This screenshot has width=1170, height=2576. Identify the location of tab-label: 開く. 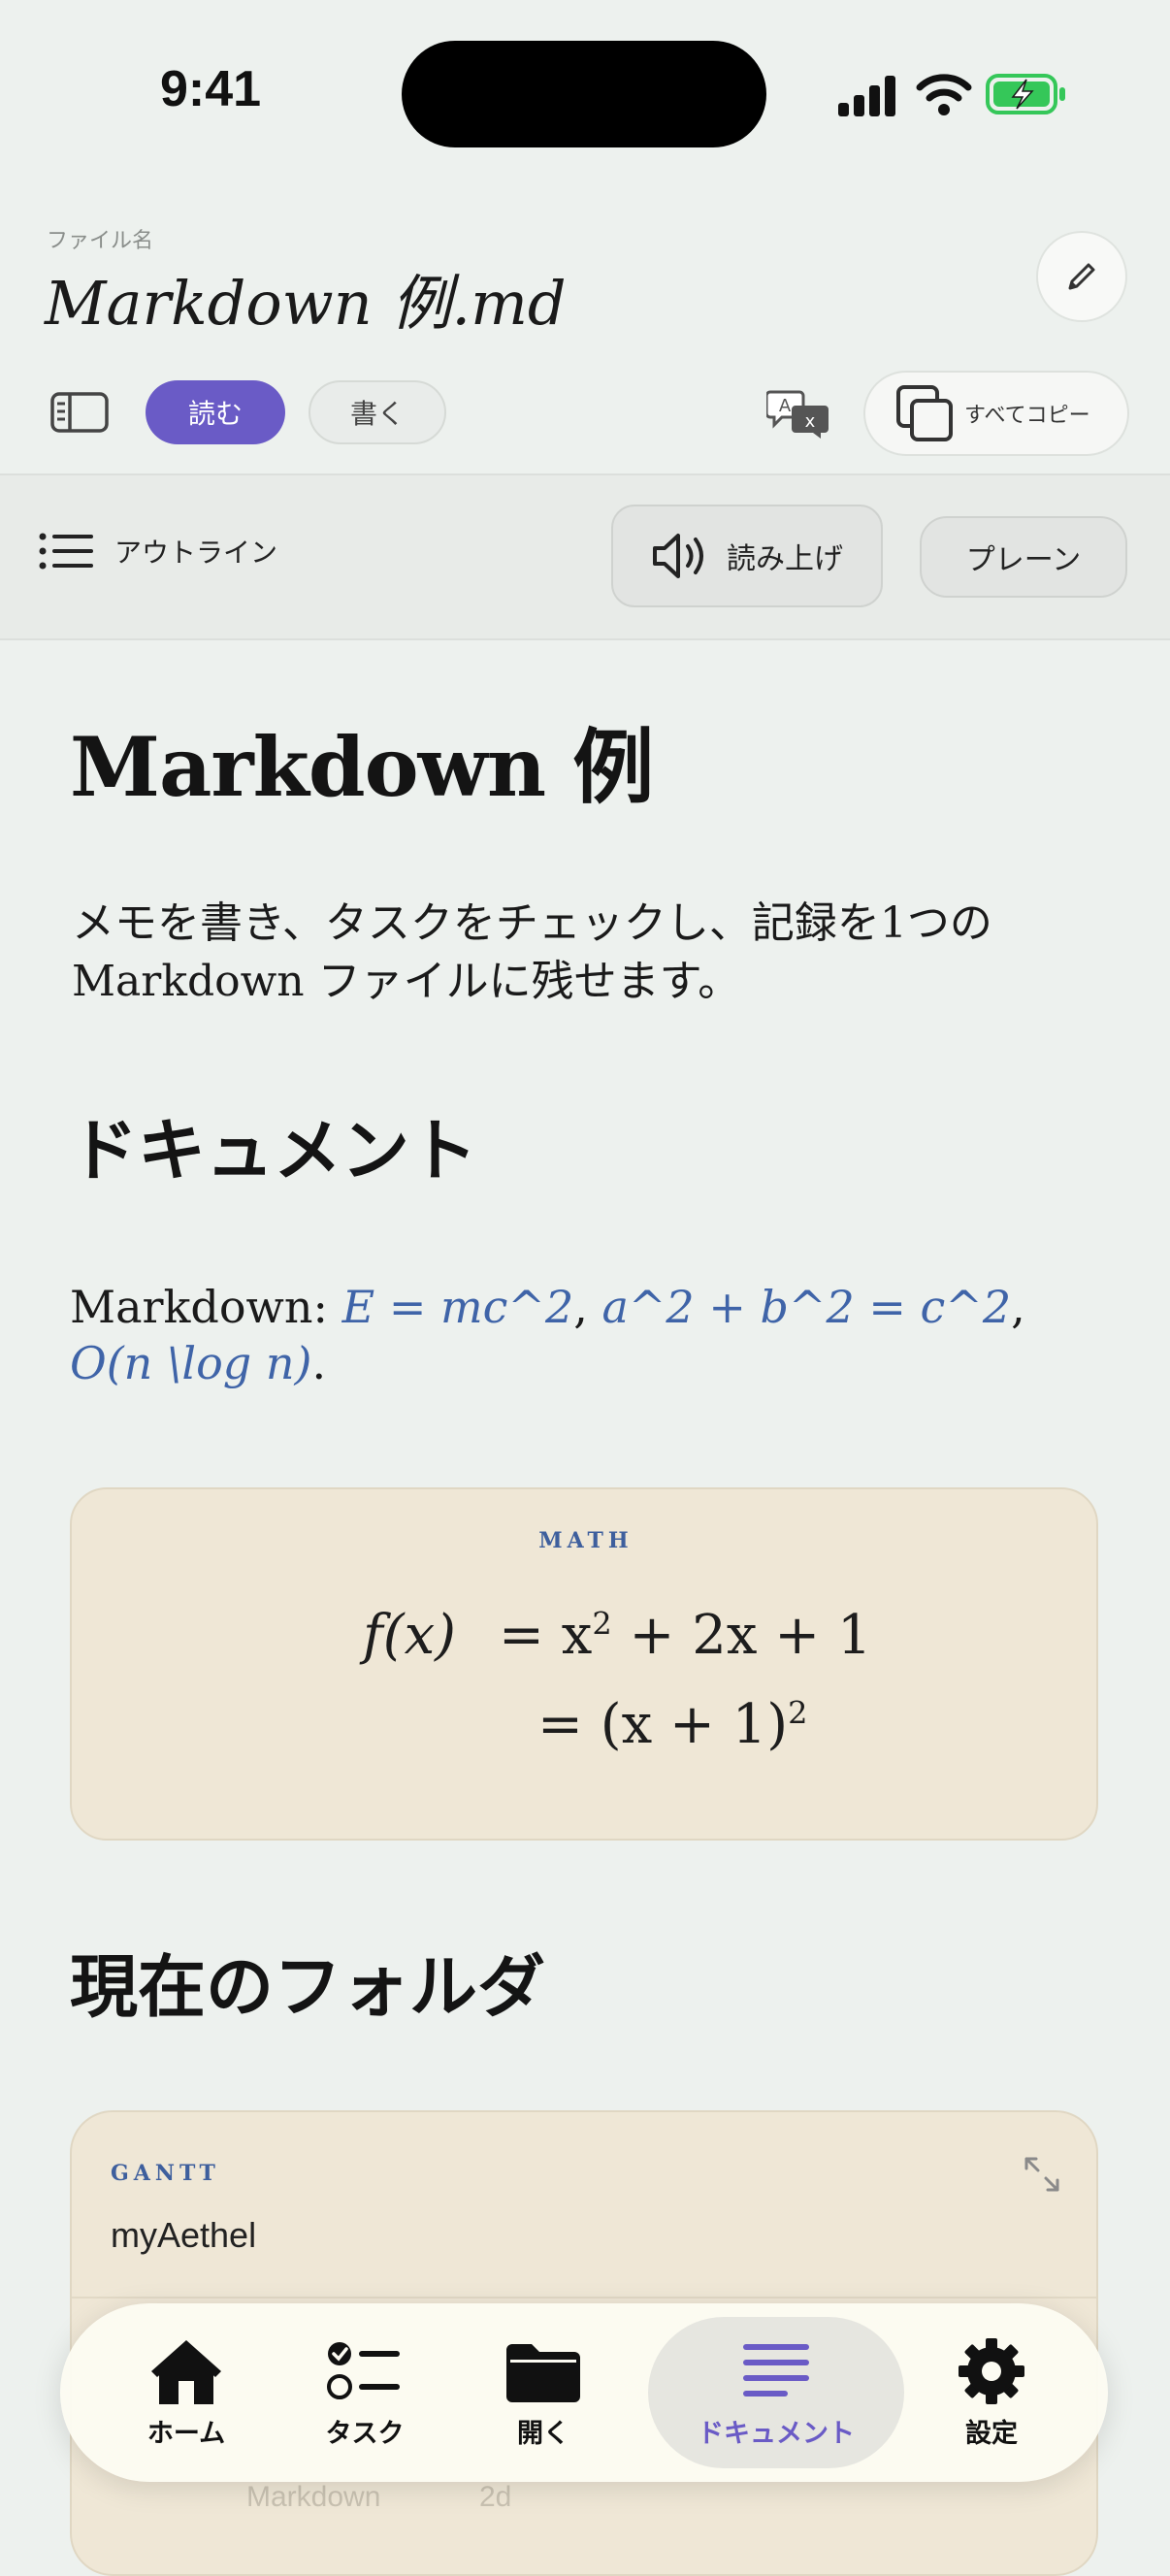
(543, 2434).